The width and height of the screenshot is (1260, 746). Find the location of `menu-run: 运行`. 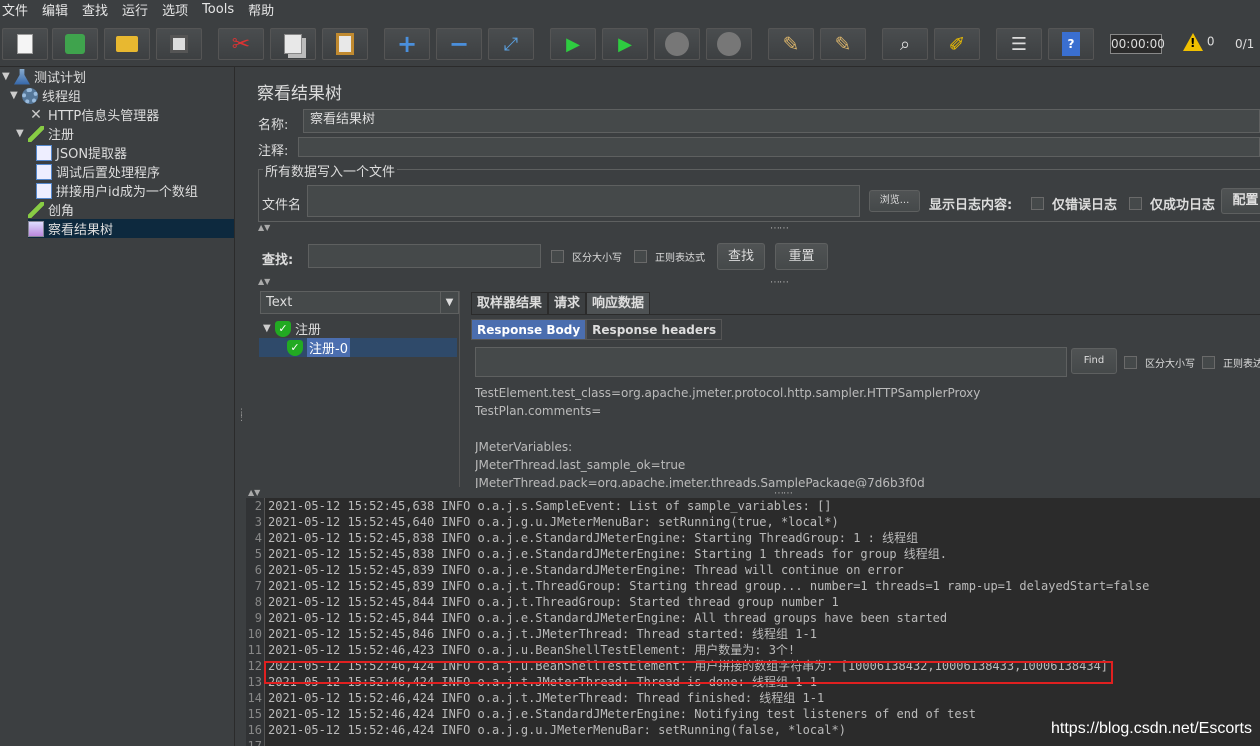

menu-run: 运行 is located at coordinates (137, 9).